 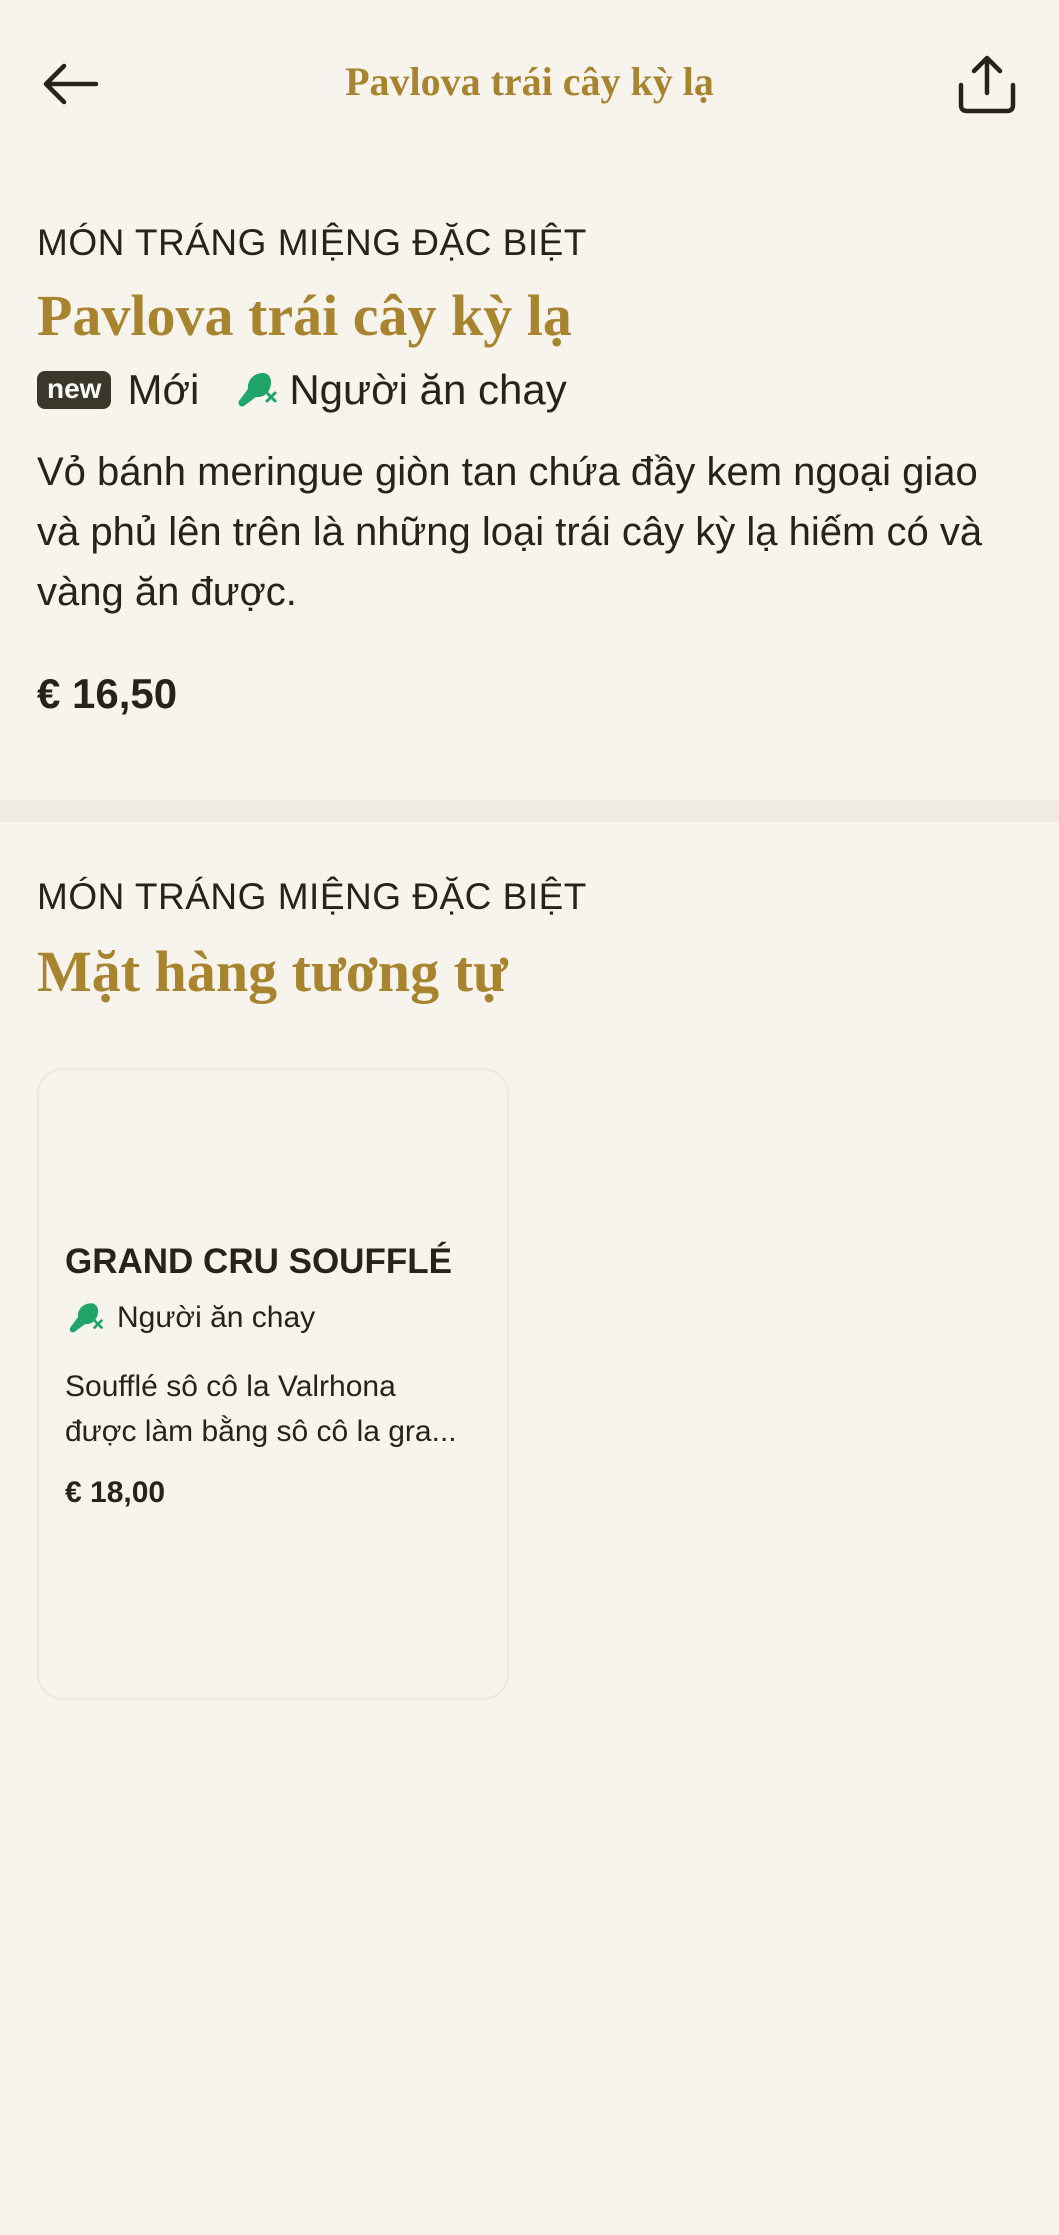 I want to click on item-price: € 16,50, so click(x=107, y=693).